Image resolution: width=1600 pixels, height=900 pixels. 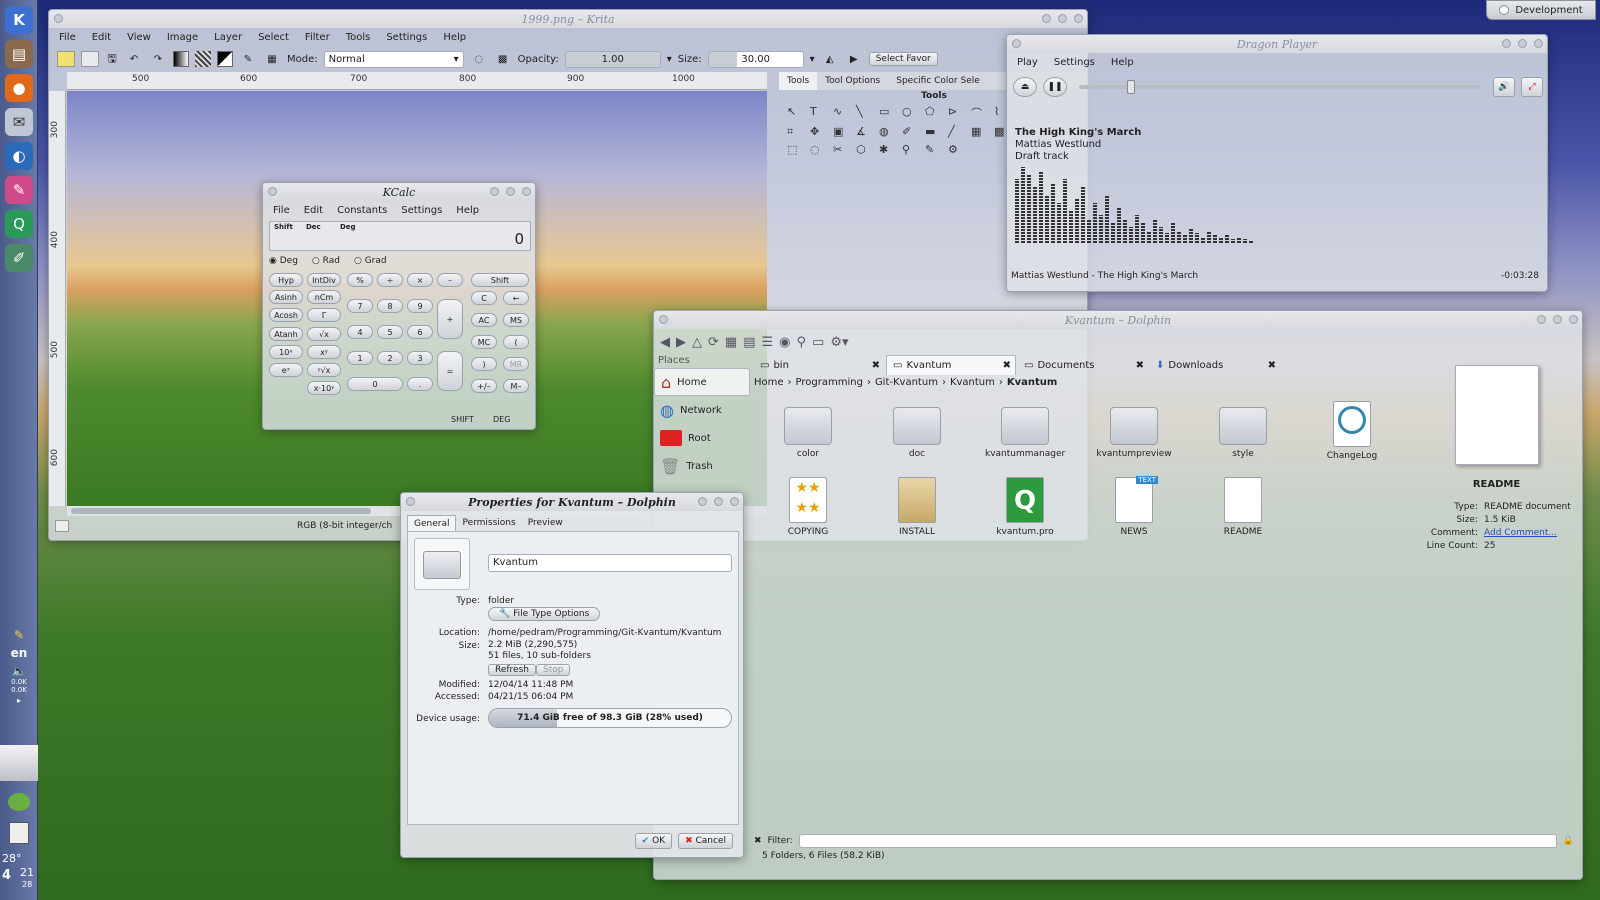 I want to click on digit-7-button: 7, so click(x=360, y=306).